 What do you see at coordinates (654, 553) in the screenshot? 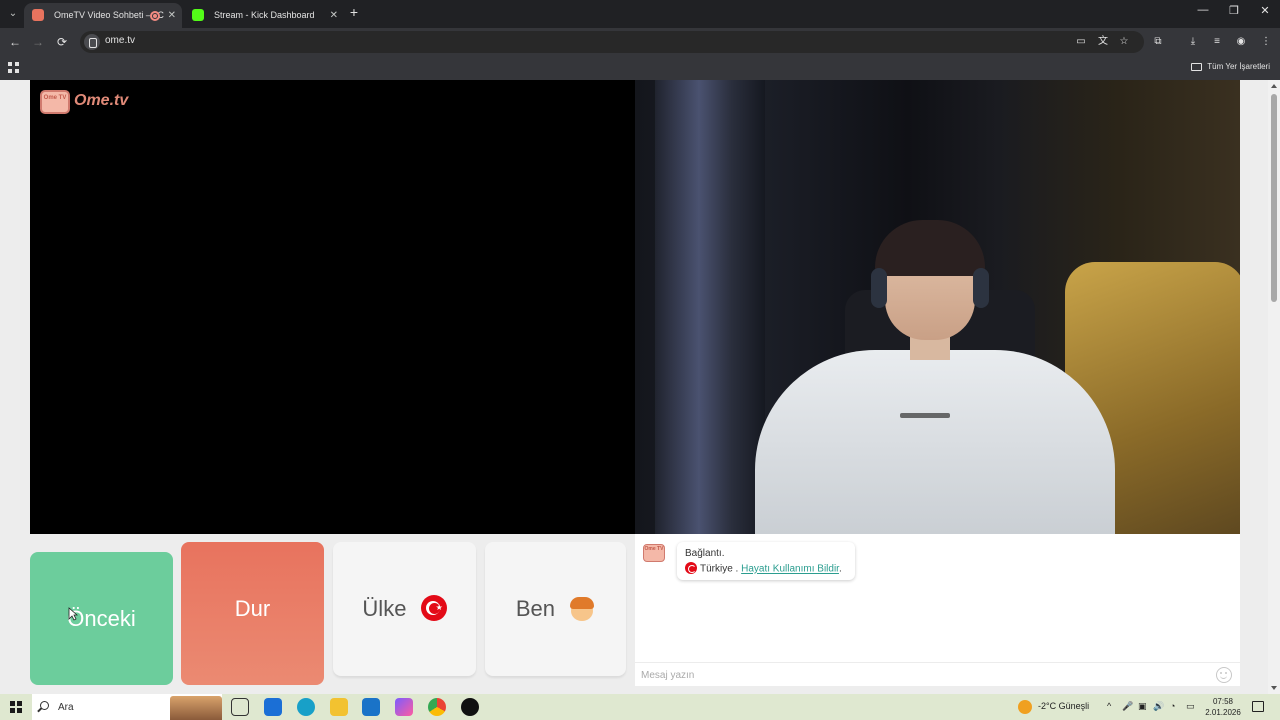
I see `chat-ometv-icon: Ome TV` at bounding box center [654, 553].